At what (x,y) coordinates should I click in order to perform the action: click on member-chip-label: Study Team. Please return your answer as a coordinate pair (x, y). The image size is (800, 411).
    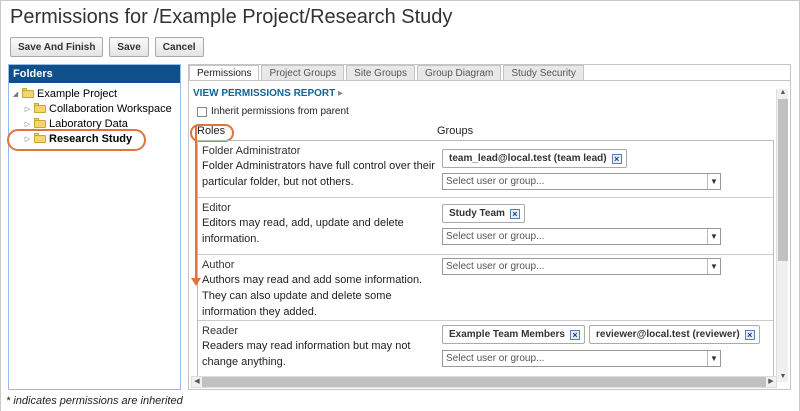
    Looking at the image, I should click on (477, 213).